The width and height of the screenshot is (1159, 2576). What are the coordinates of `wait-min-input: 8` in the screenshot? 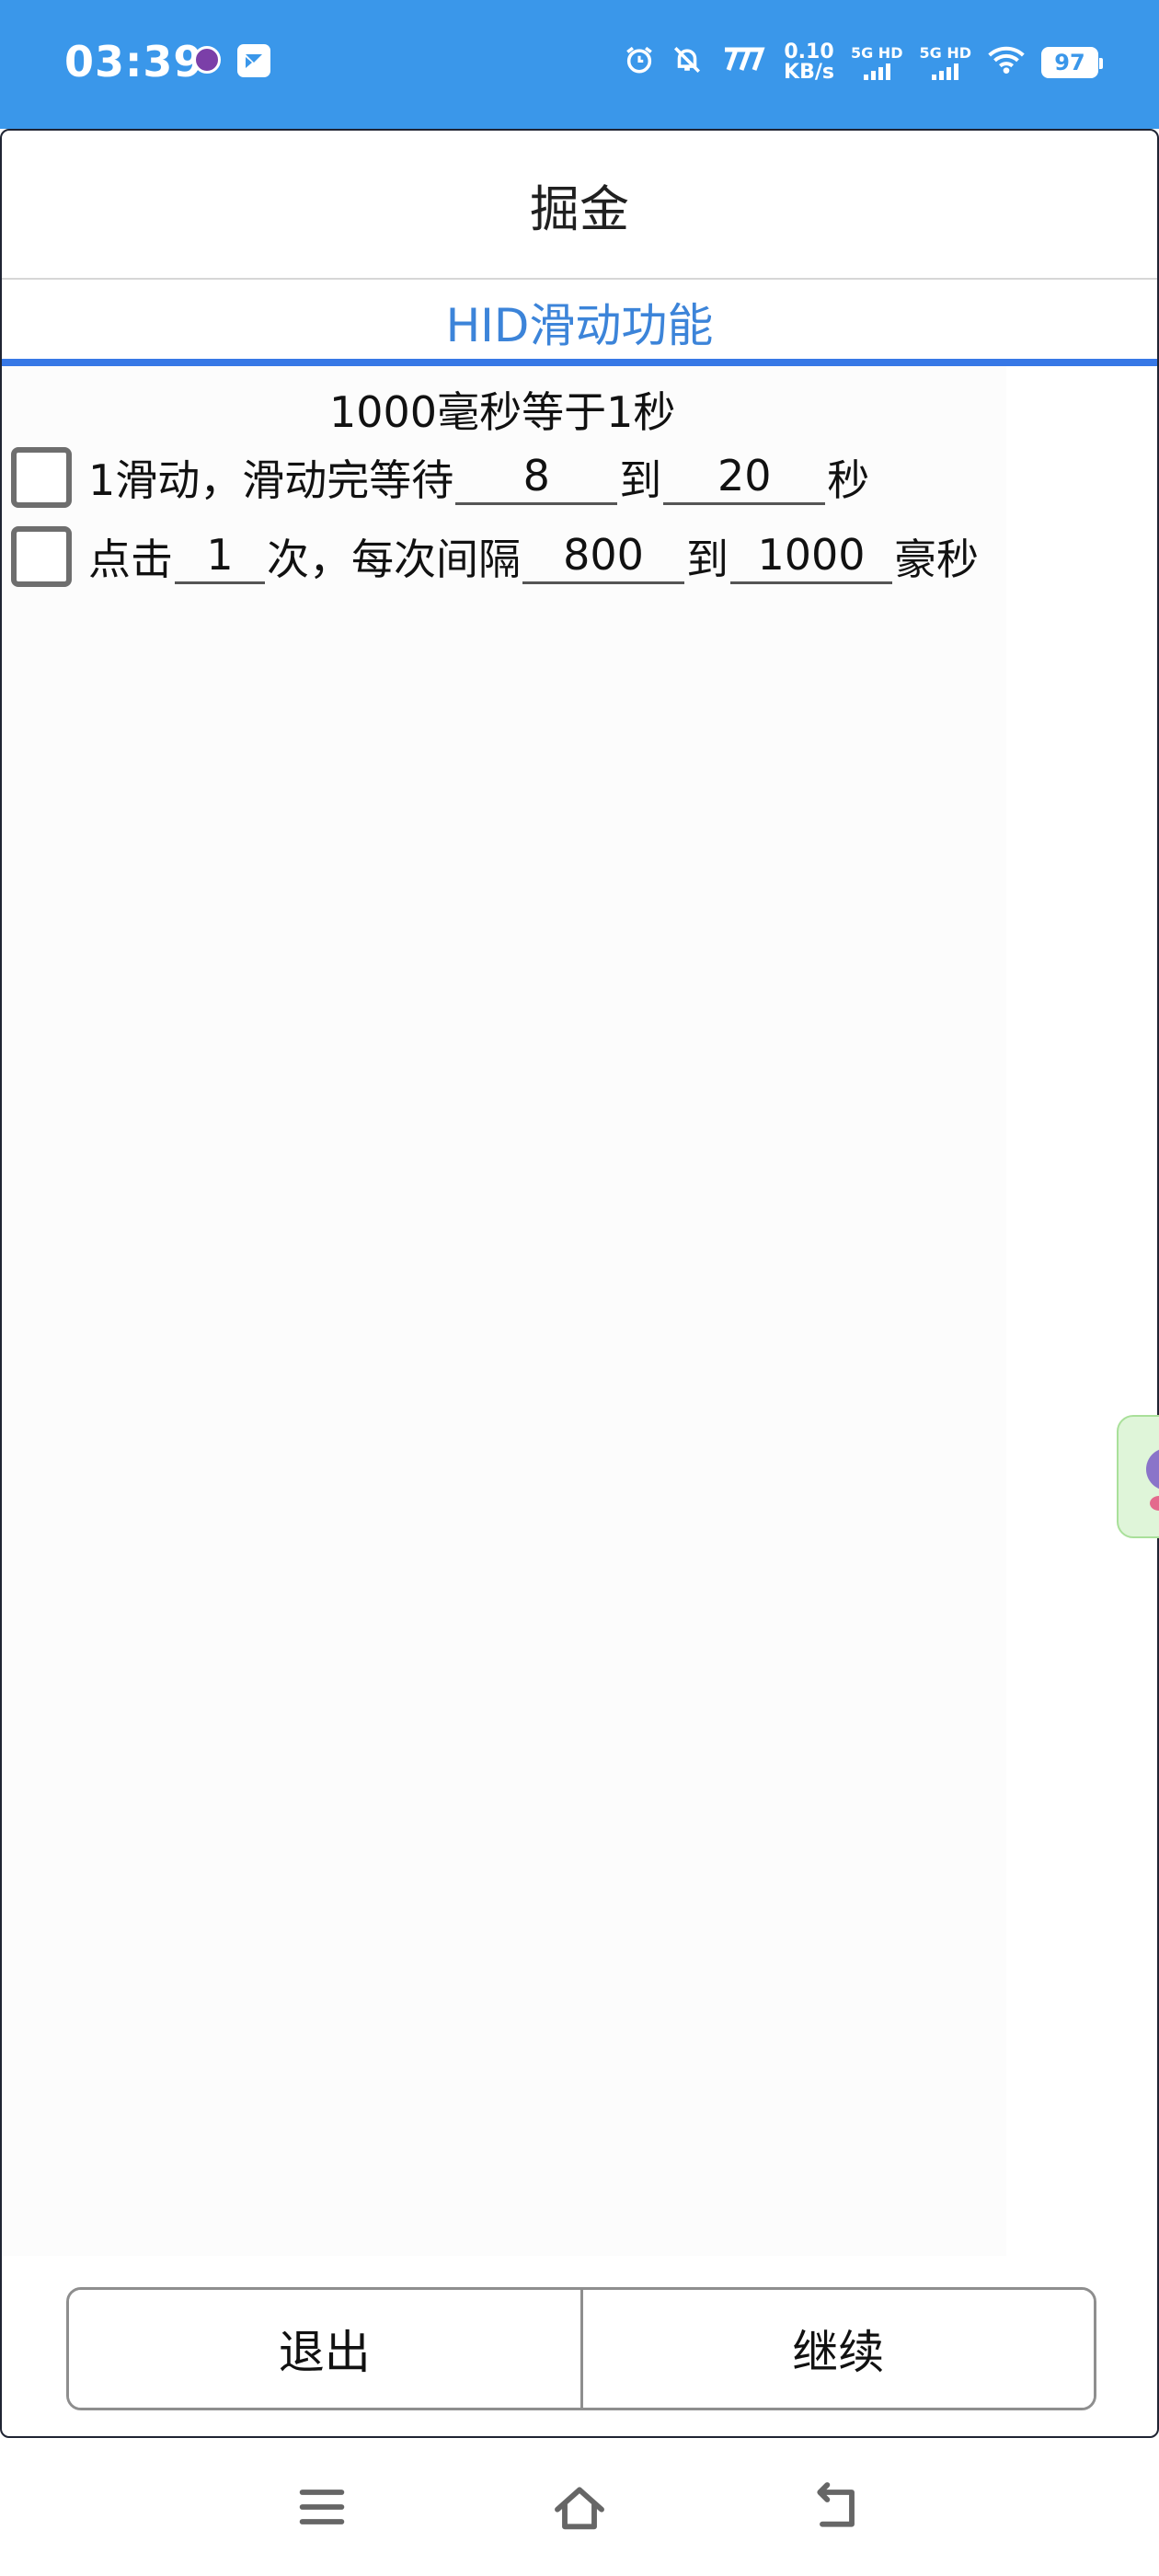 It's located at (536, 477).